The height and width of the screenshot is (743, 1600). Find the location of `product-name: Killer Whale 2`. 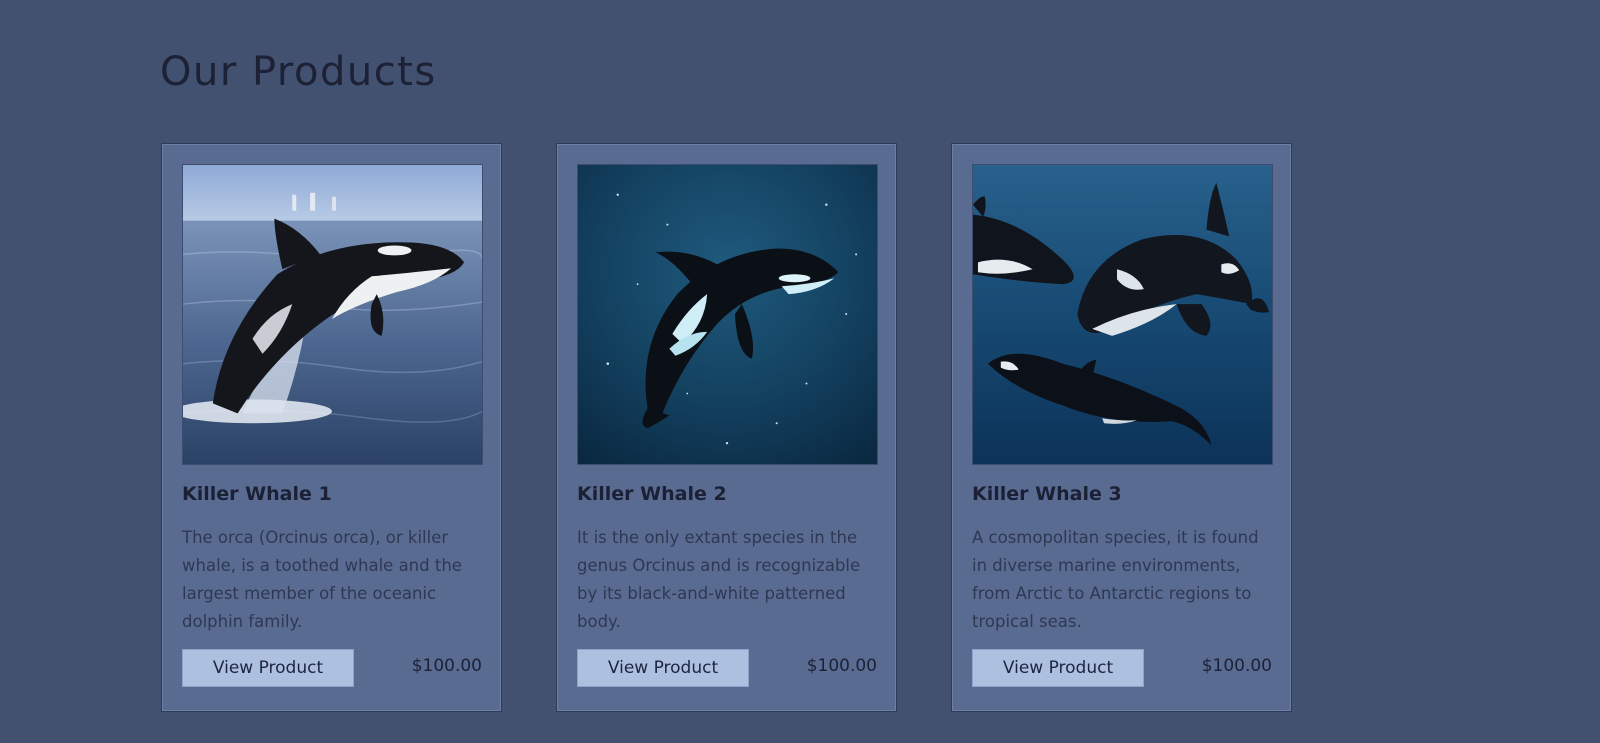

product-name: Killer Whale 2 is located at coordinates (652, 494).